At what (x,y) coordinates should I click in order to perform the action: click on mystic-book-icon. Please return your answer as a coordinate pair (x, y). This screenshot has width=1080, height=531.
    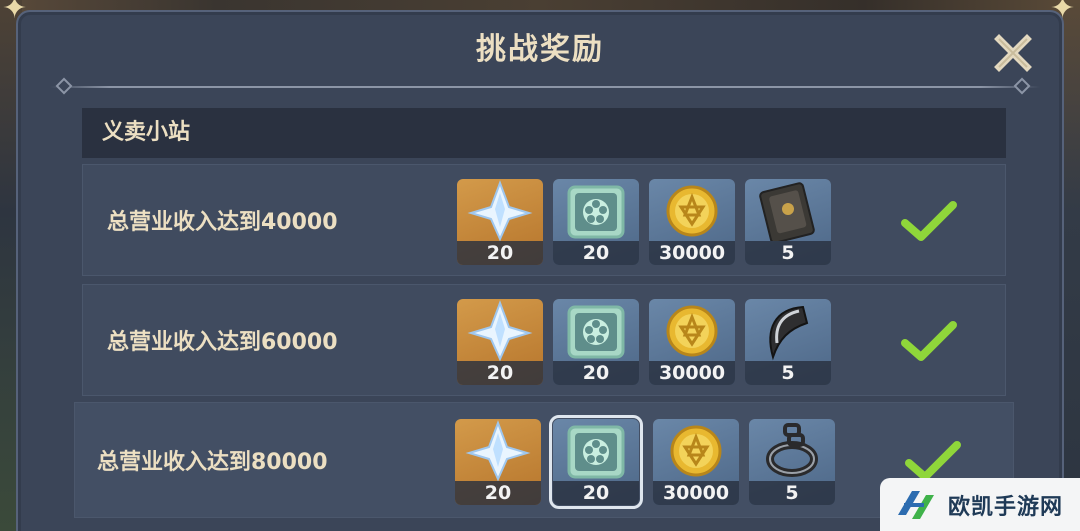
    Looking at the image, I should click on (787, 211).